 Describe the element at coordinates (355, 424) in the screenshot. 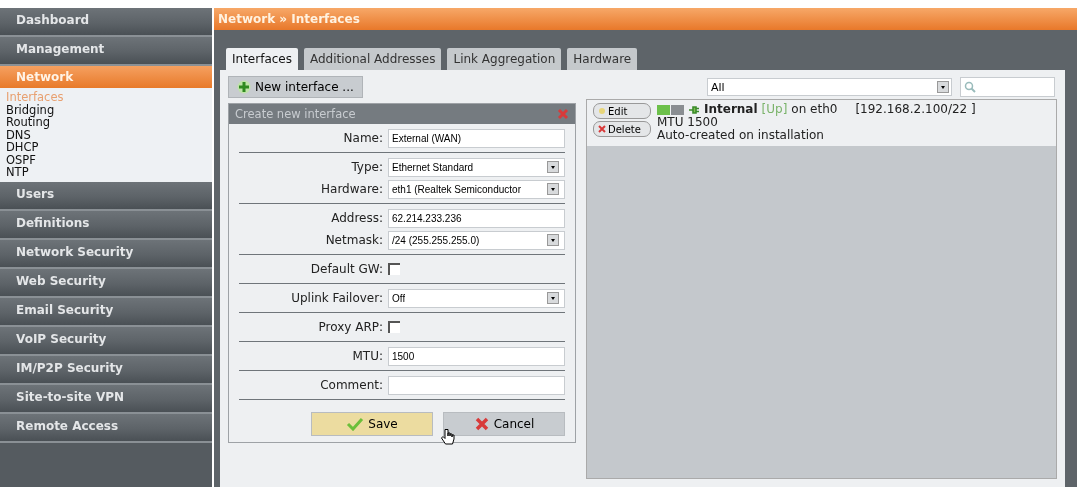

I see `checkmark-icon` at that location.